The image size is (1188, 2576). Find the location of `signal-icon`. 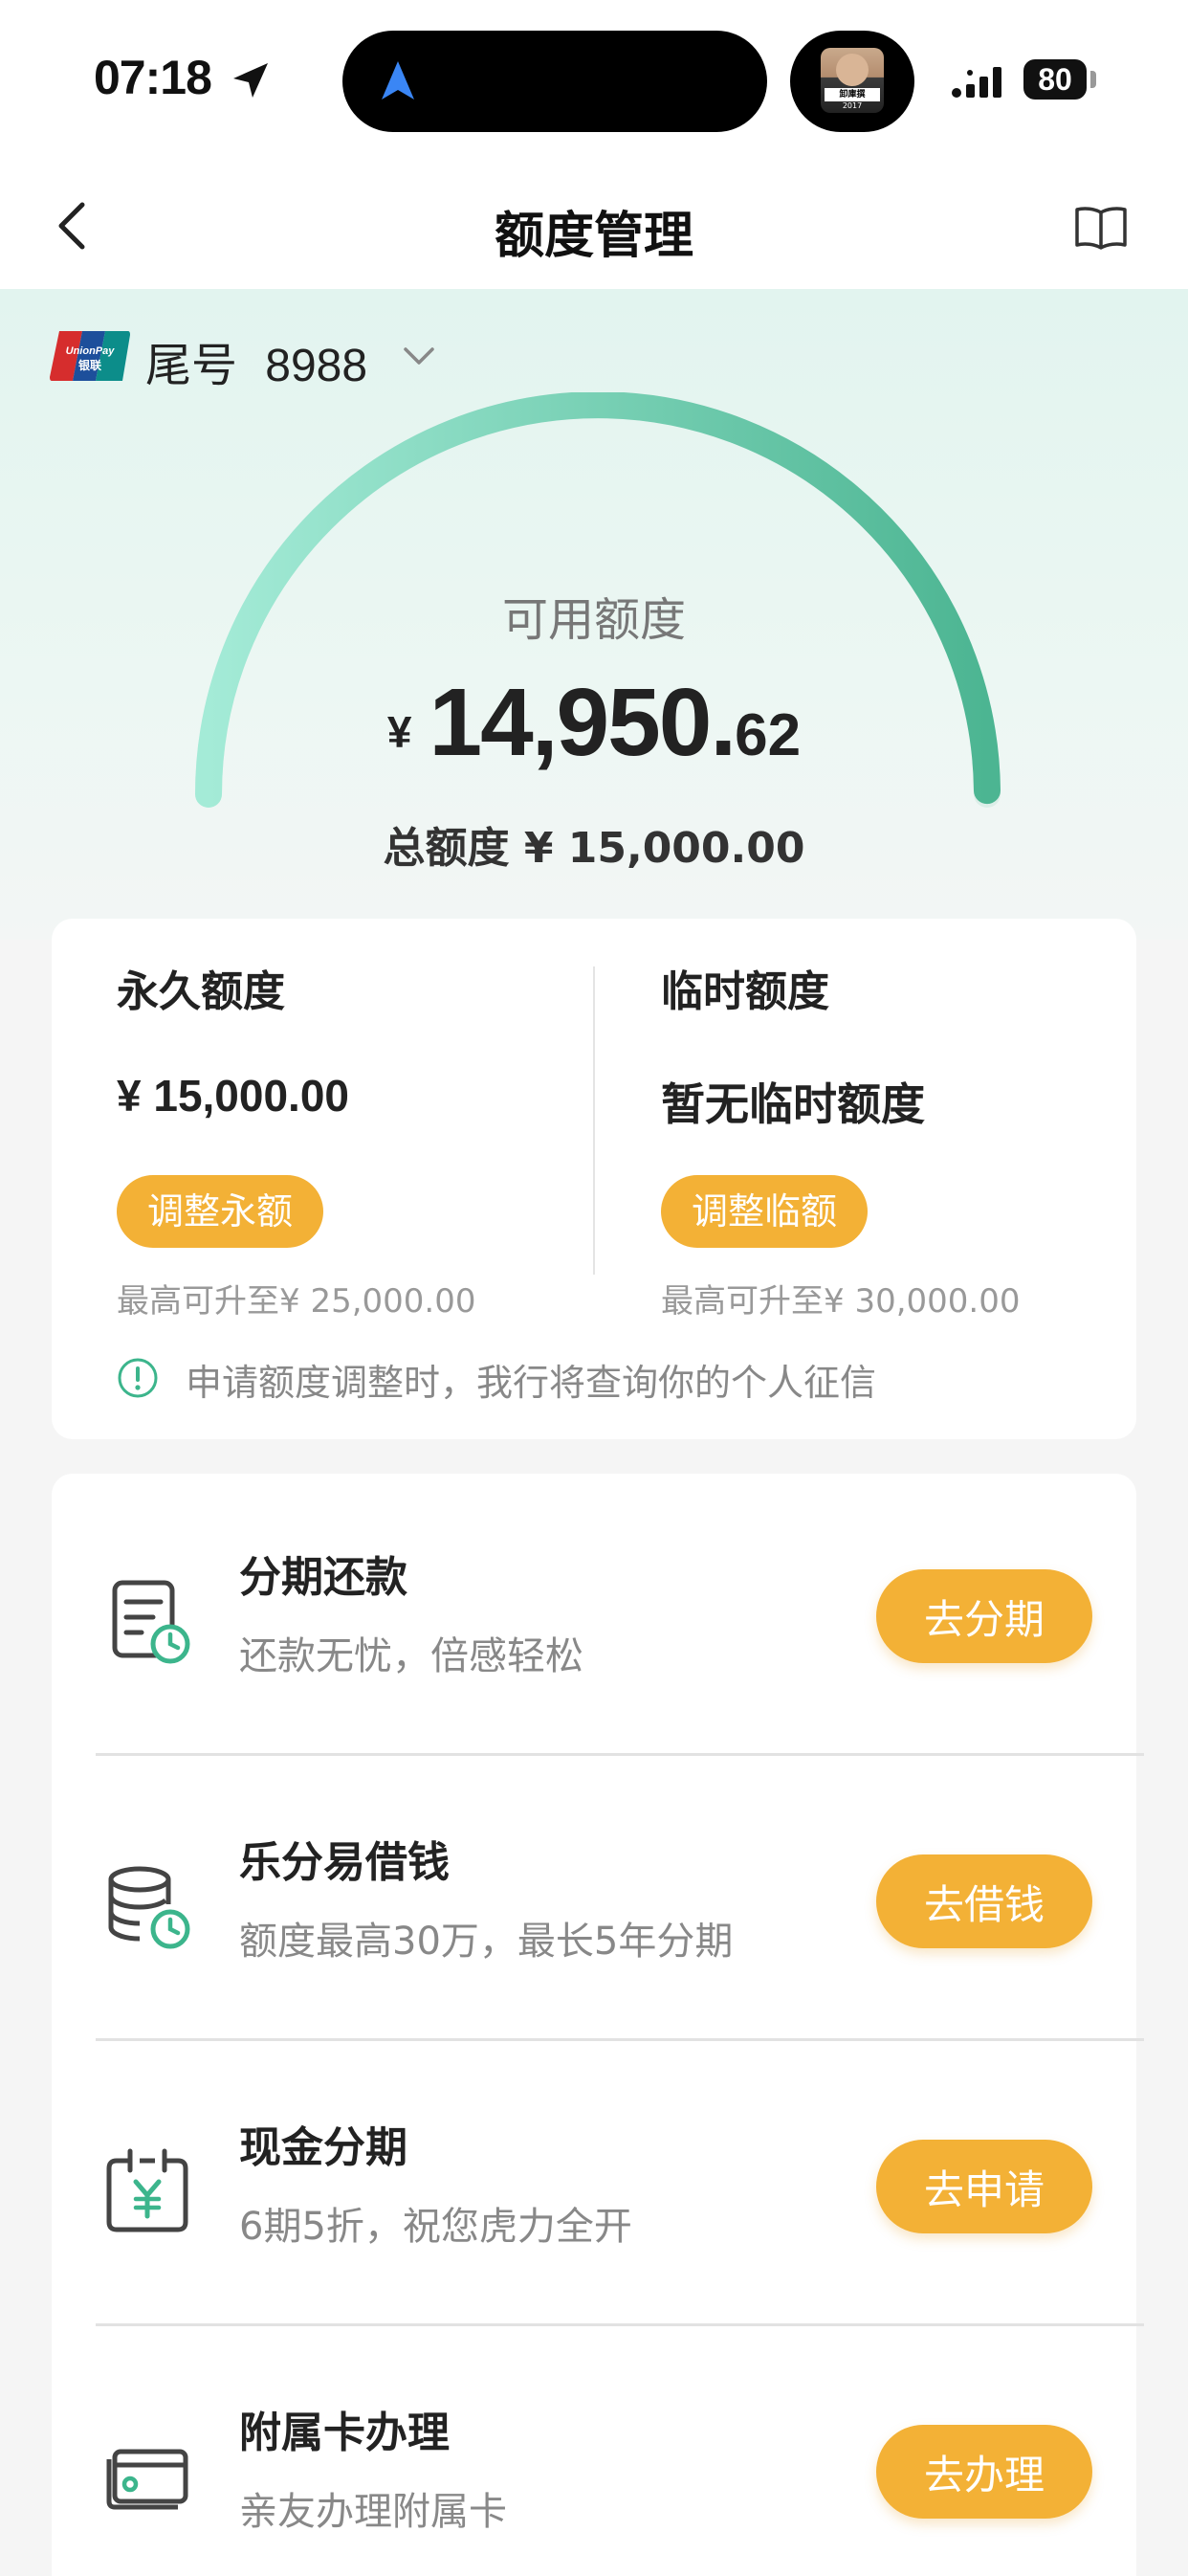

signal-icon is located at coordinates (976, 82).